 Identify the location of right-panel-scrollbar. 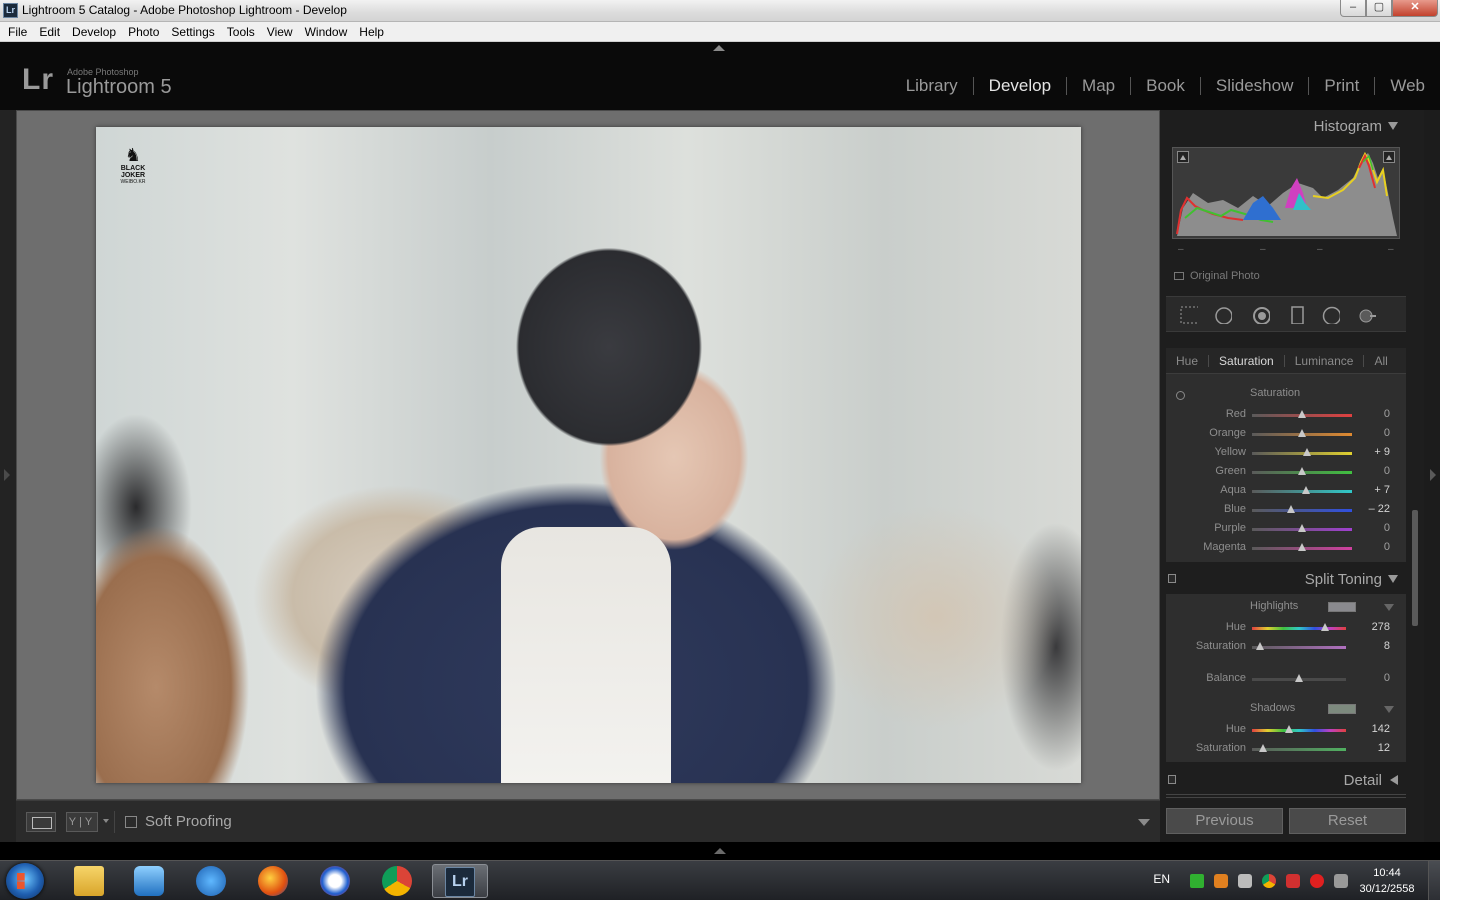
(1415, 568).